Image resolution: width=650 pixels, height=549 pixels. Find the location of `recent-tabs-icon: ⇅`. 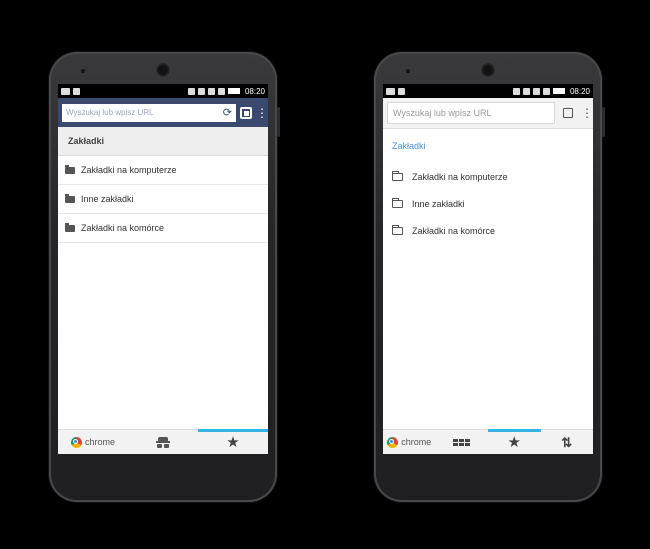

recent-tabs-icon: ⇅ is located at coordinates (567, 442).